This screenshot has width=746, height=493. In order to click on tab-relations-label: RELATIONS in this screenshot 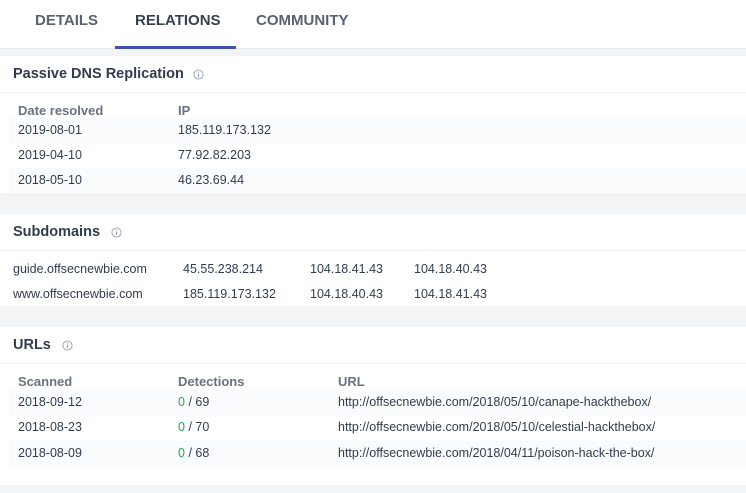, I will do `click(178, 20)`.